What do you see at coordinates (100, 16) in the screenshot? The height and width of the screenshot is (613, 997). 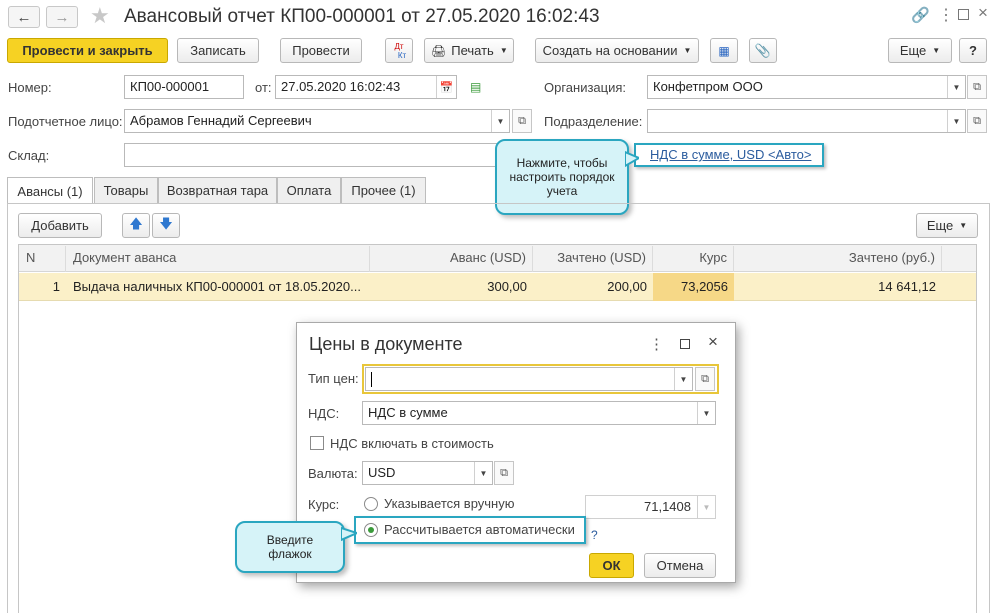 I see `star-icon: ★` at bounding box center [100, 16].